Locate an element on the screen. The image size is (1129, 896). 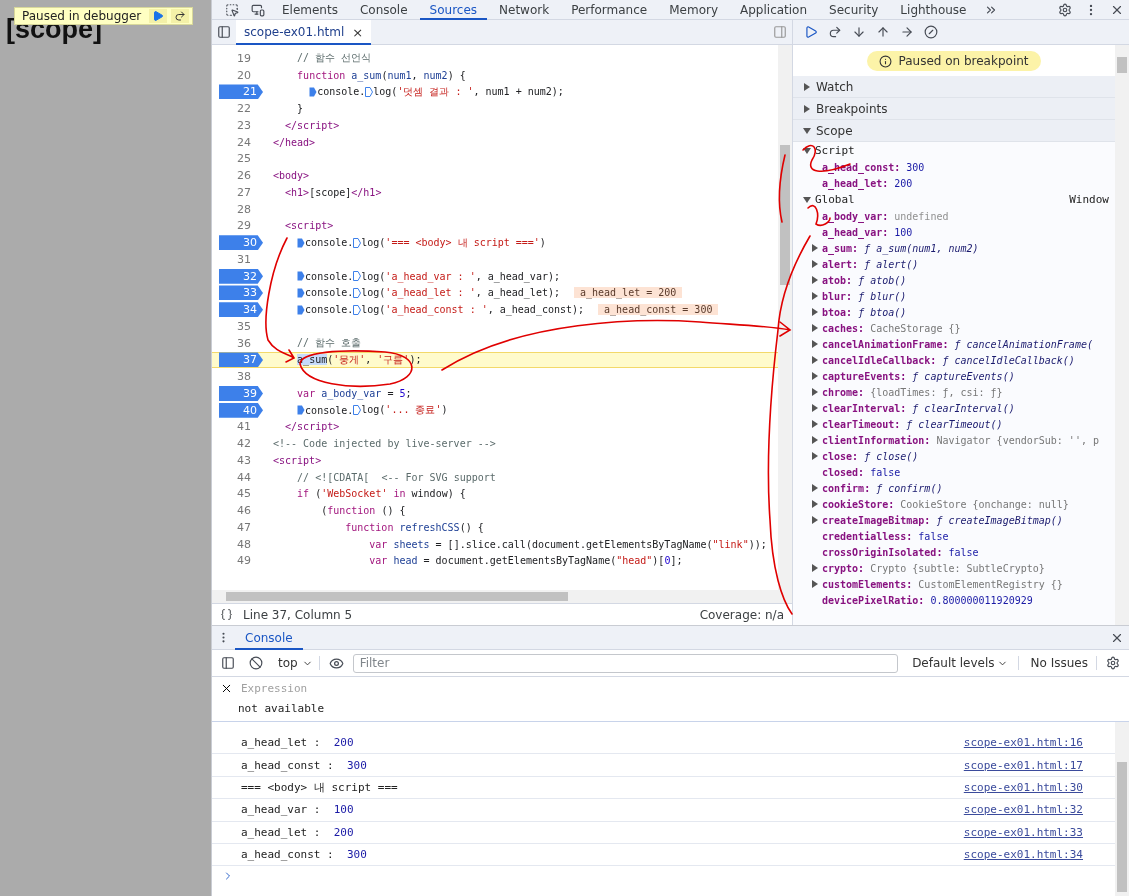
scope-property: alert: ƒ alert() is located at coordinates (870, 264).